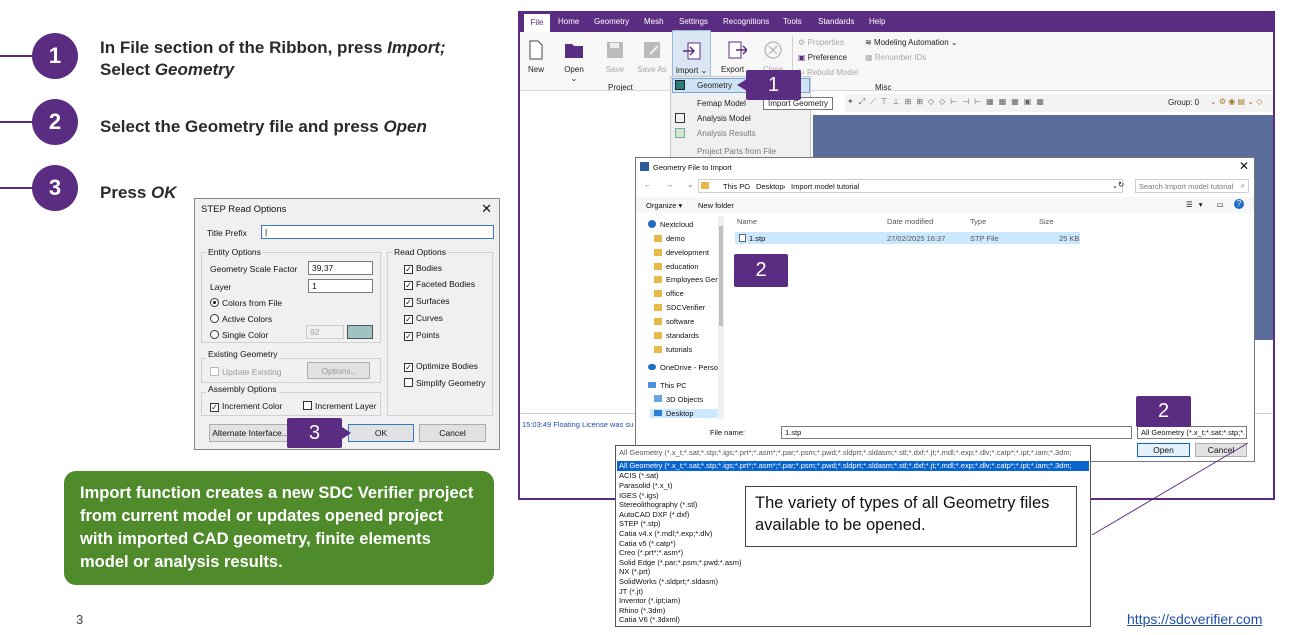 This screenshot has width=1298, height=635. What do you see at coordinates (423, 318) in the screenshot?
I see `curves-checkbox: ✓ Curves` at bounding box center [423, 318].